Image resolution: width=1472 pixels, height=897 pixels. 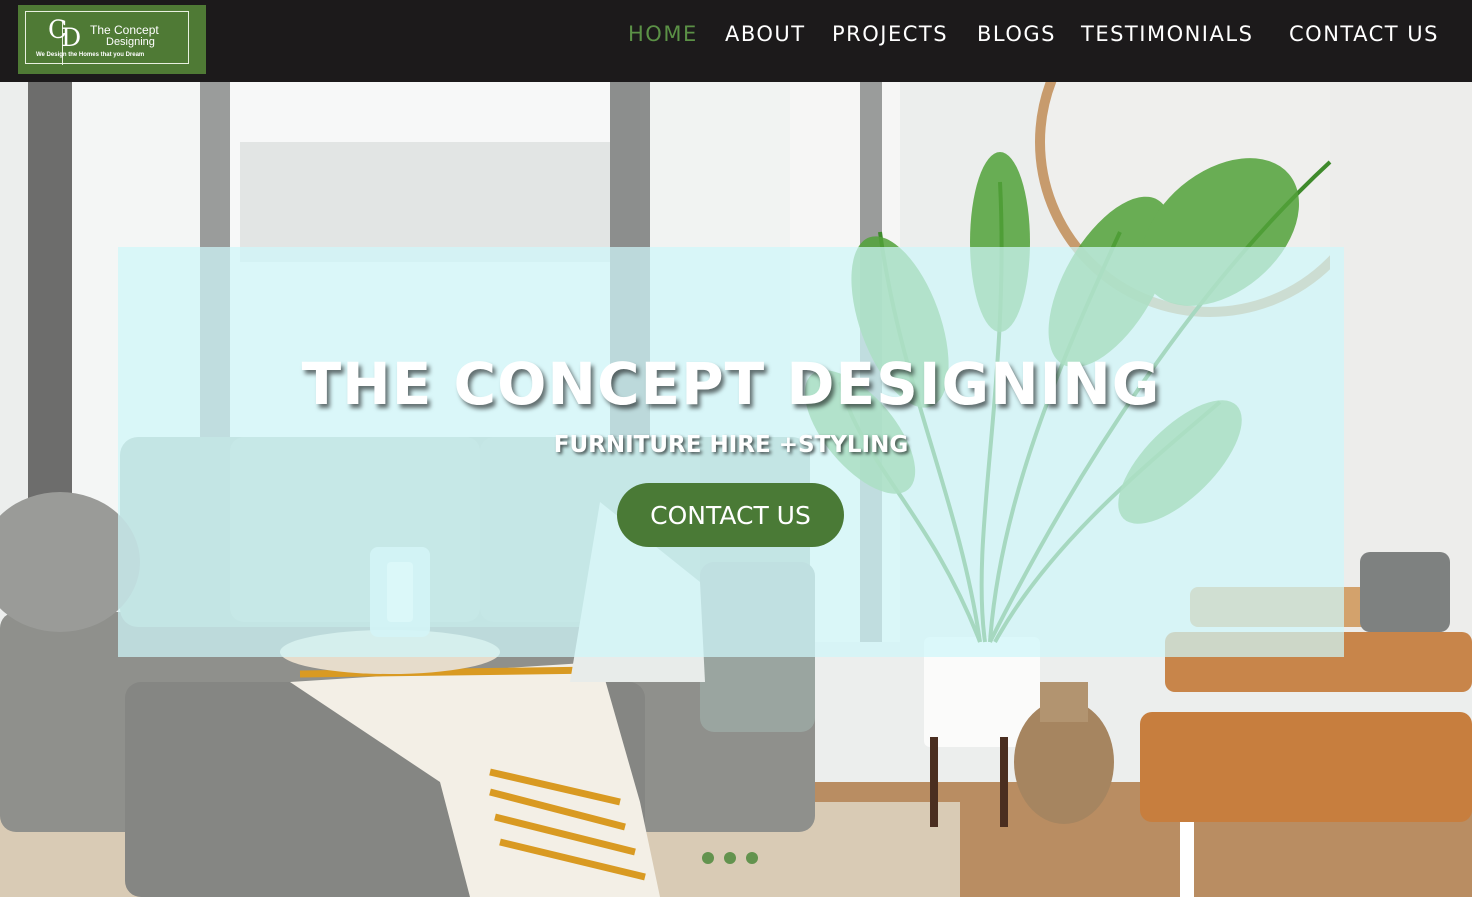 What do you see at coordinates (730, 515) in the screenshot?
I see `contact-us-button: CONTACT US` at bounding box center [730, 515].